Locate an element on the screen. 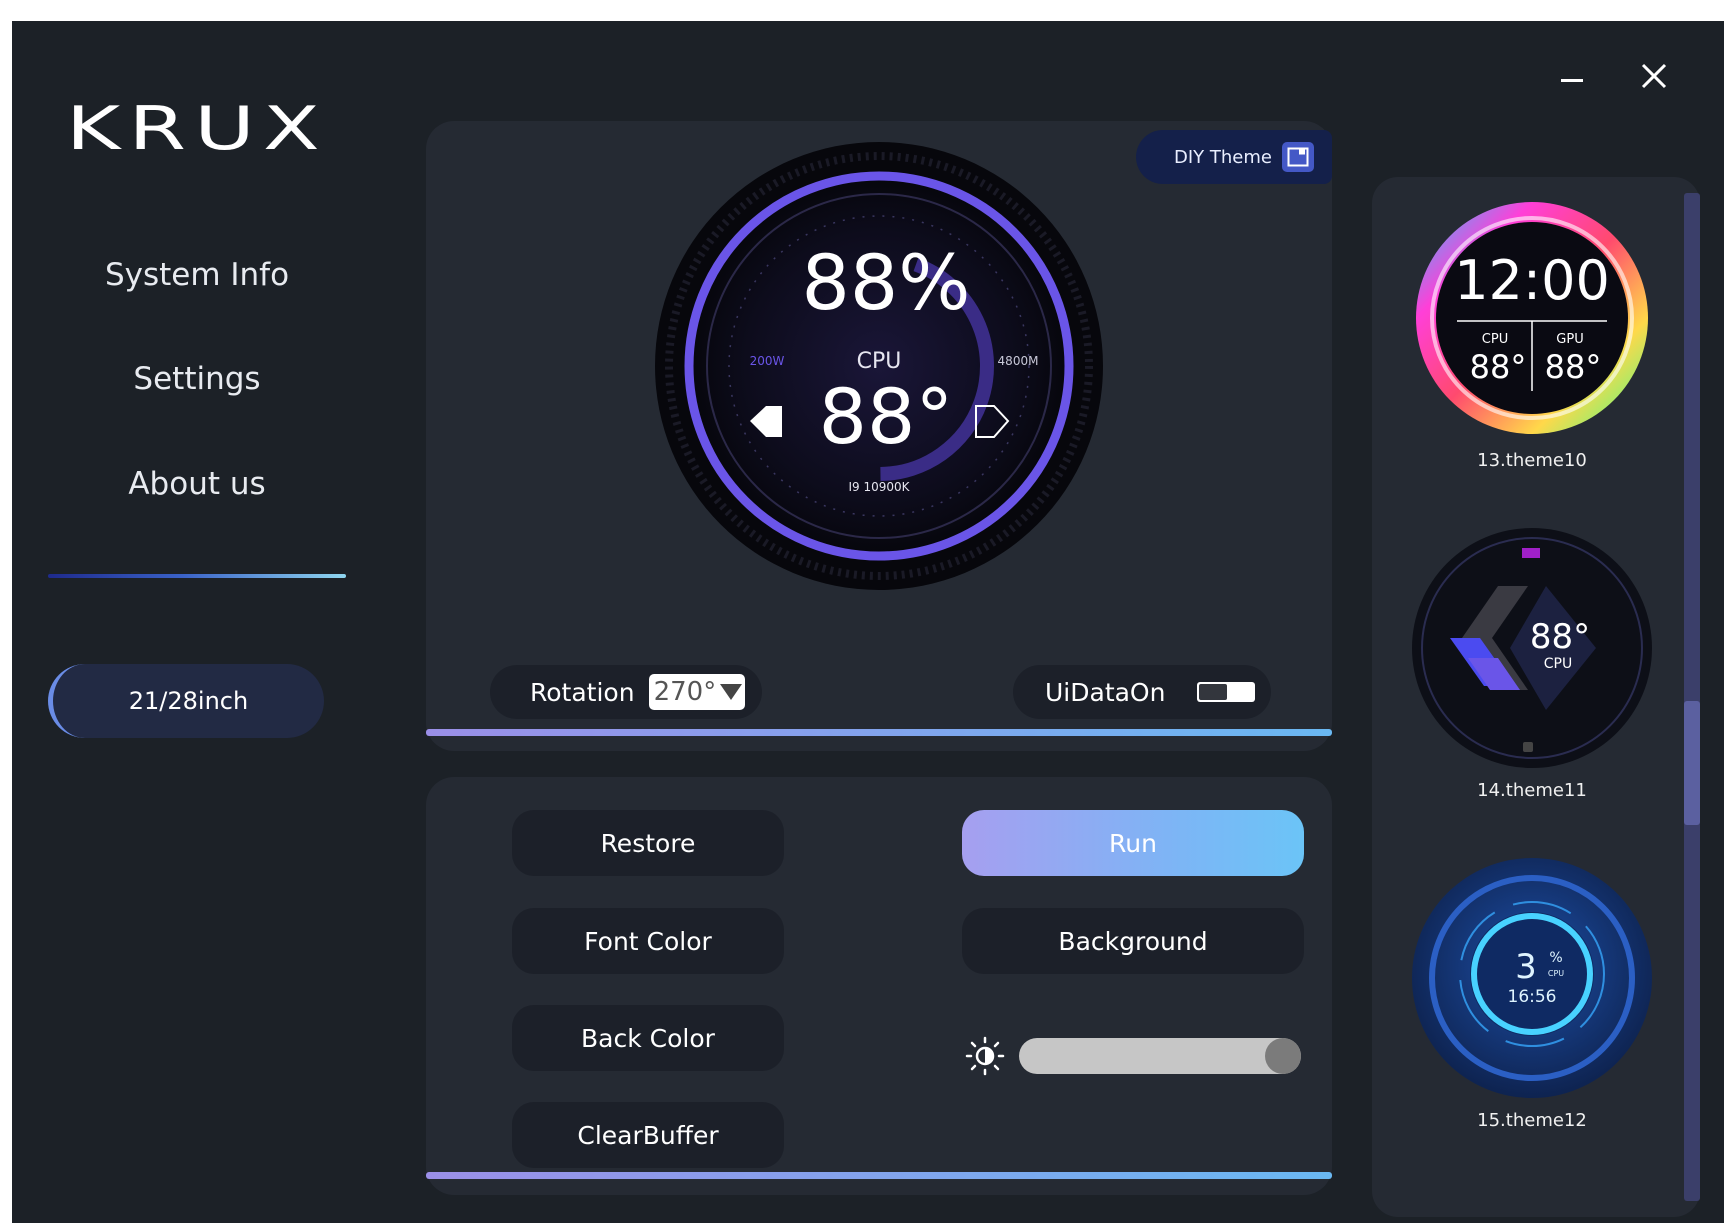  theme-label: 14.theme11 is located at coordinates (1532, 790).